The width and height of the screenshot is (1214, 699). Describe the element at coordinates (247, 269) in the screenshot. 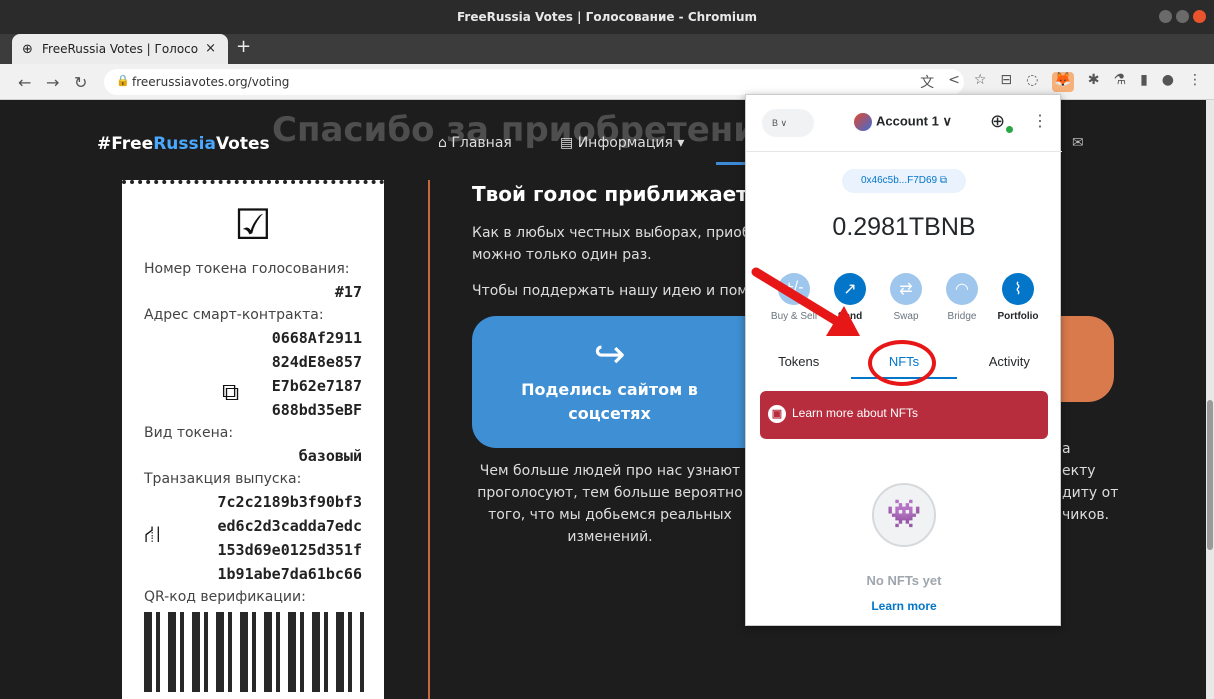

I see `token-number-label: Номер токена голосования:` at that location.